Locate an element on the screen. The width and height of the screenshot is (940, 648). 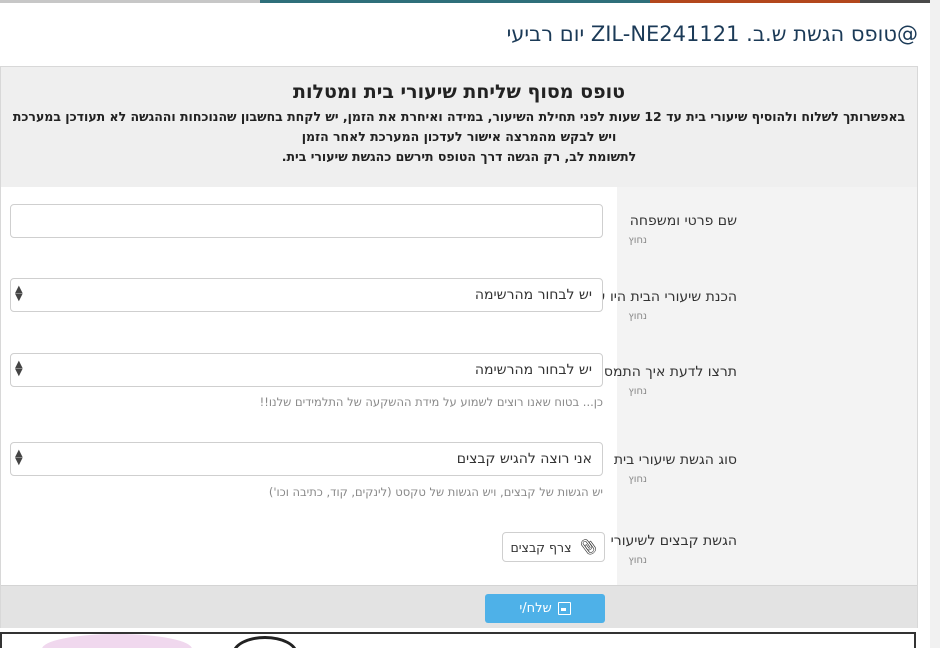
field-label: שם פרטי ומשפחה is located at coordinates (683, 221).